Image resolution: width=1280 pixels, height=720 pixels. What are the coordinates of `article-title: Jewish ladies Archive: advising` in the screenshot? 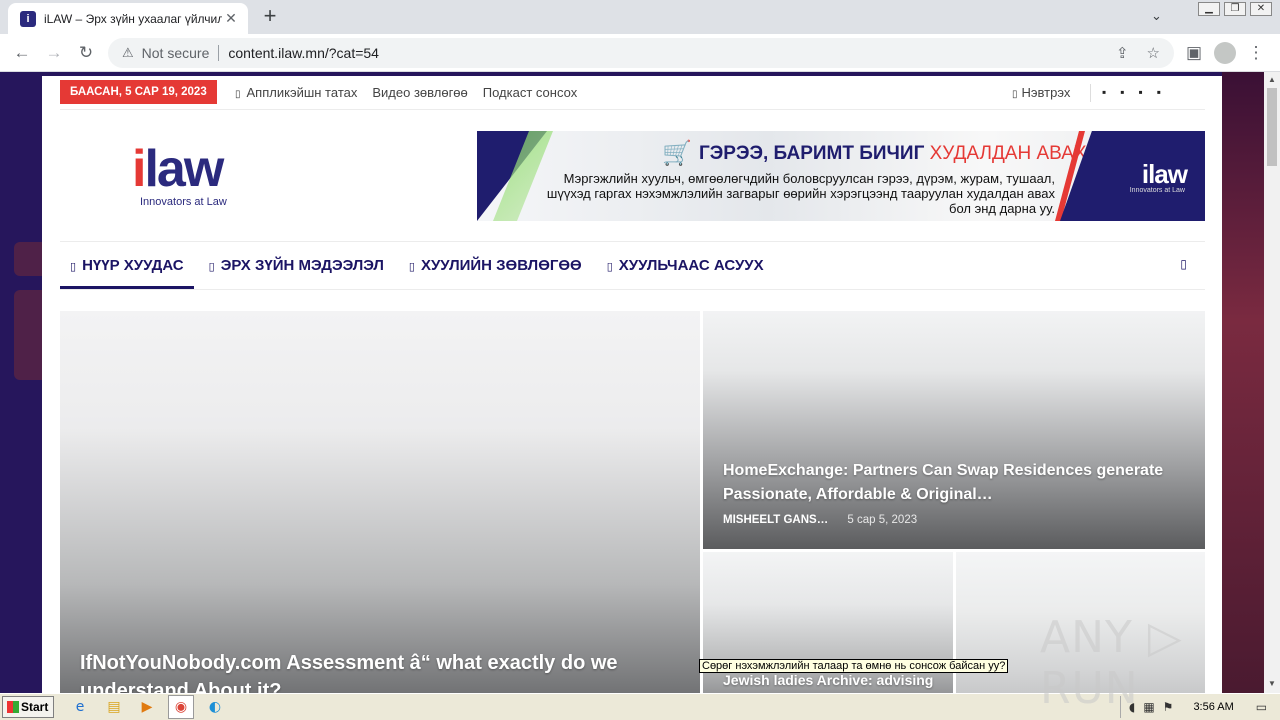 It's located at (833, 680).